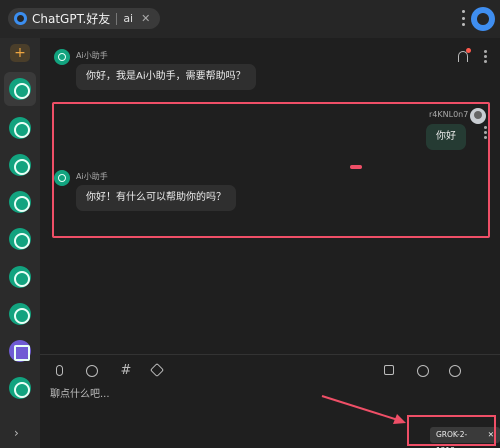  What do you see at coordinates (166, 77) in the screenshot?
I see `message-bubble: 你好，我是Ai小助手，需要帮助吗？` at bounding box center [166, 77].